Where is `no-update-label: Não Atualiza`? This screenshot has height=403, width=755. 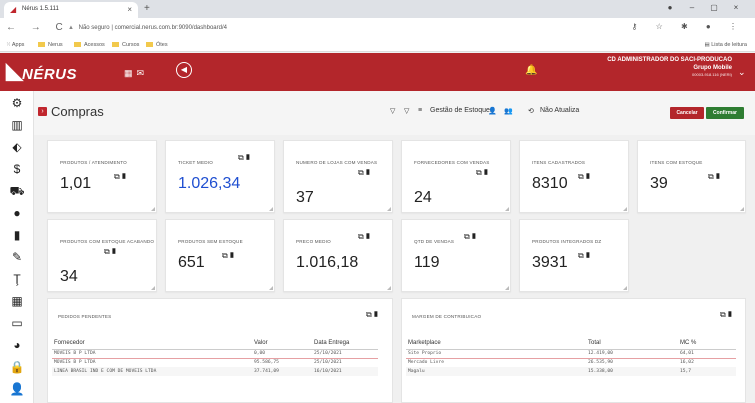 no-update-label: Não Atualiza is located at coordinates (559, 110).